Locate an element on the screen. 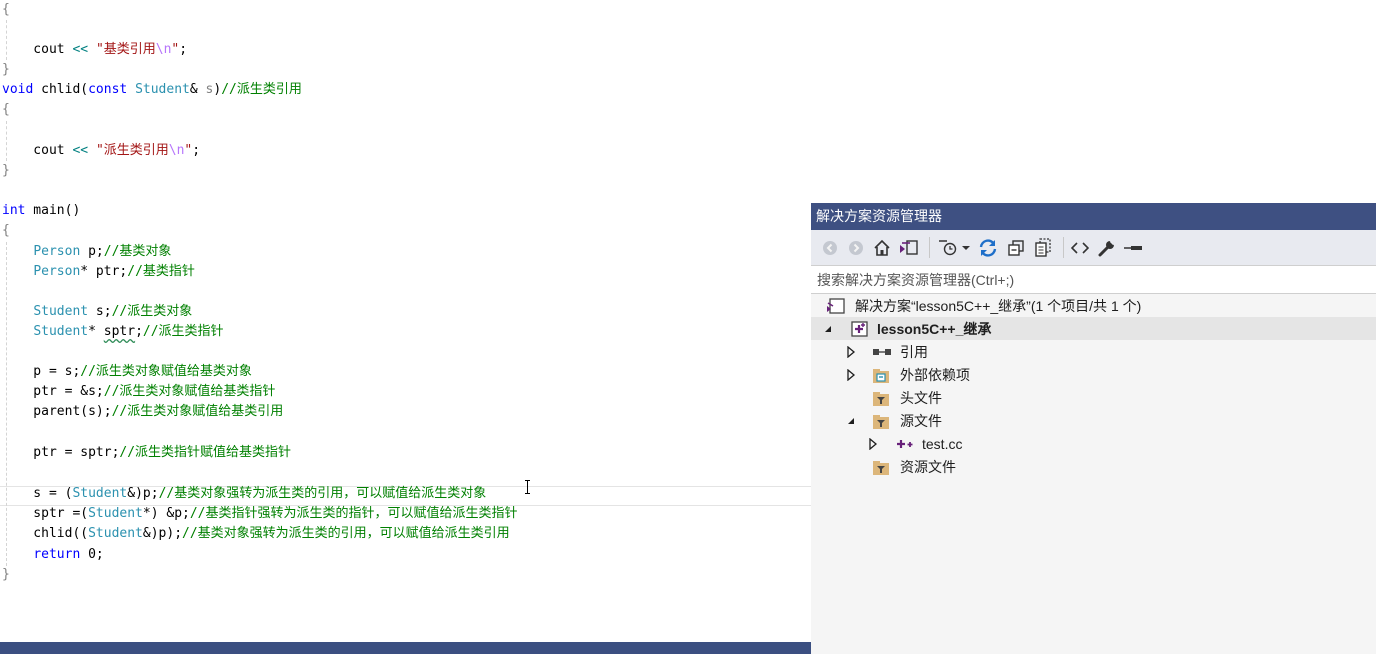  code-token: p = s; is located at coordinates (41, 371).